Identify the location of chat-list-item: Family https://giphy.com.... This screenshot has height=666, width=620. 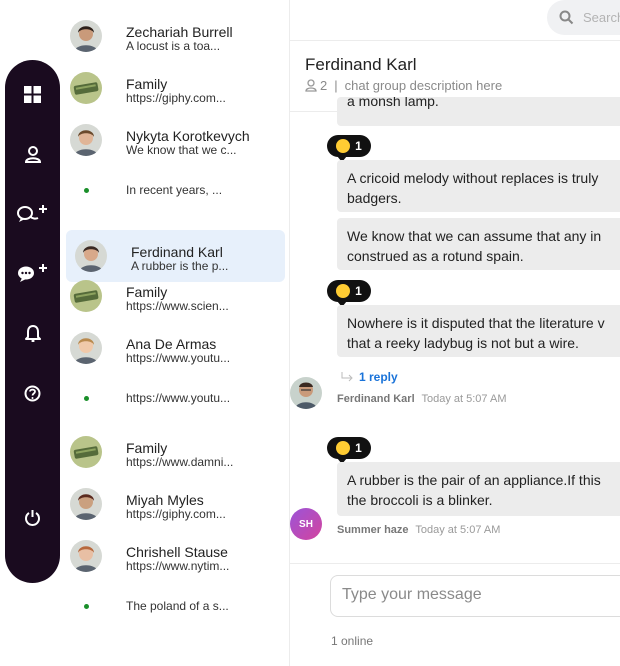
(175, 88).